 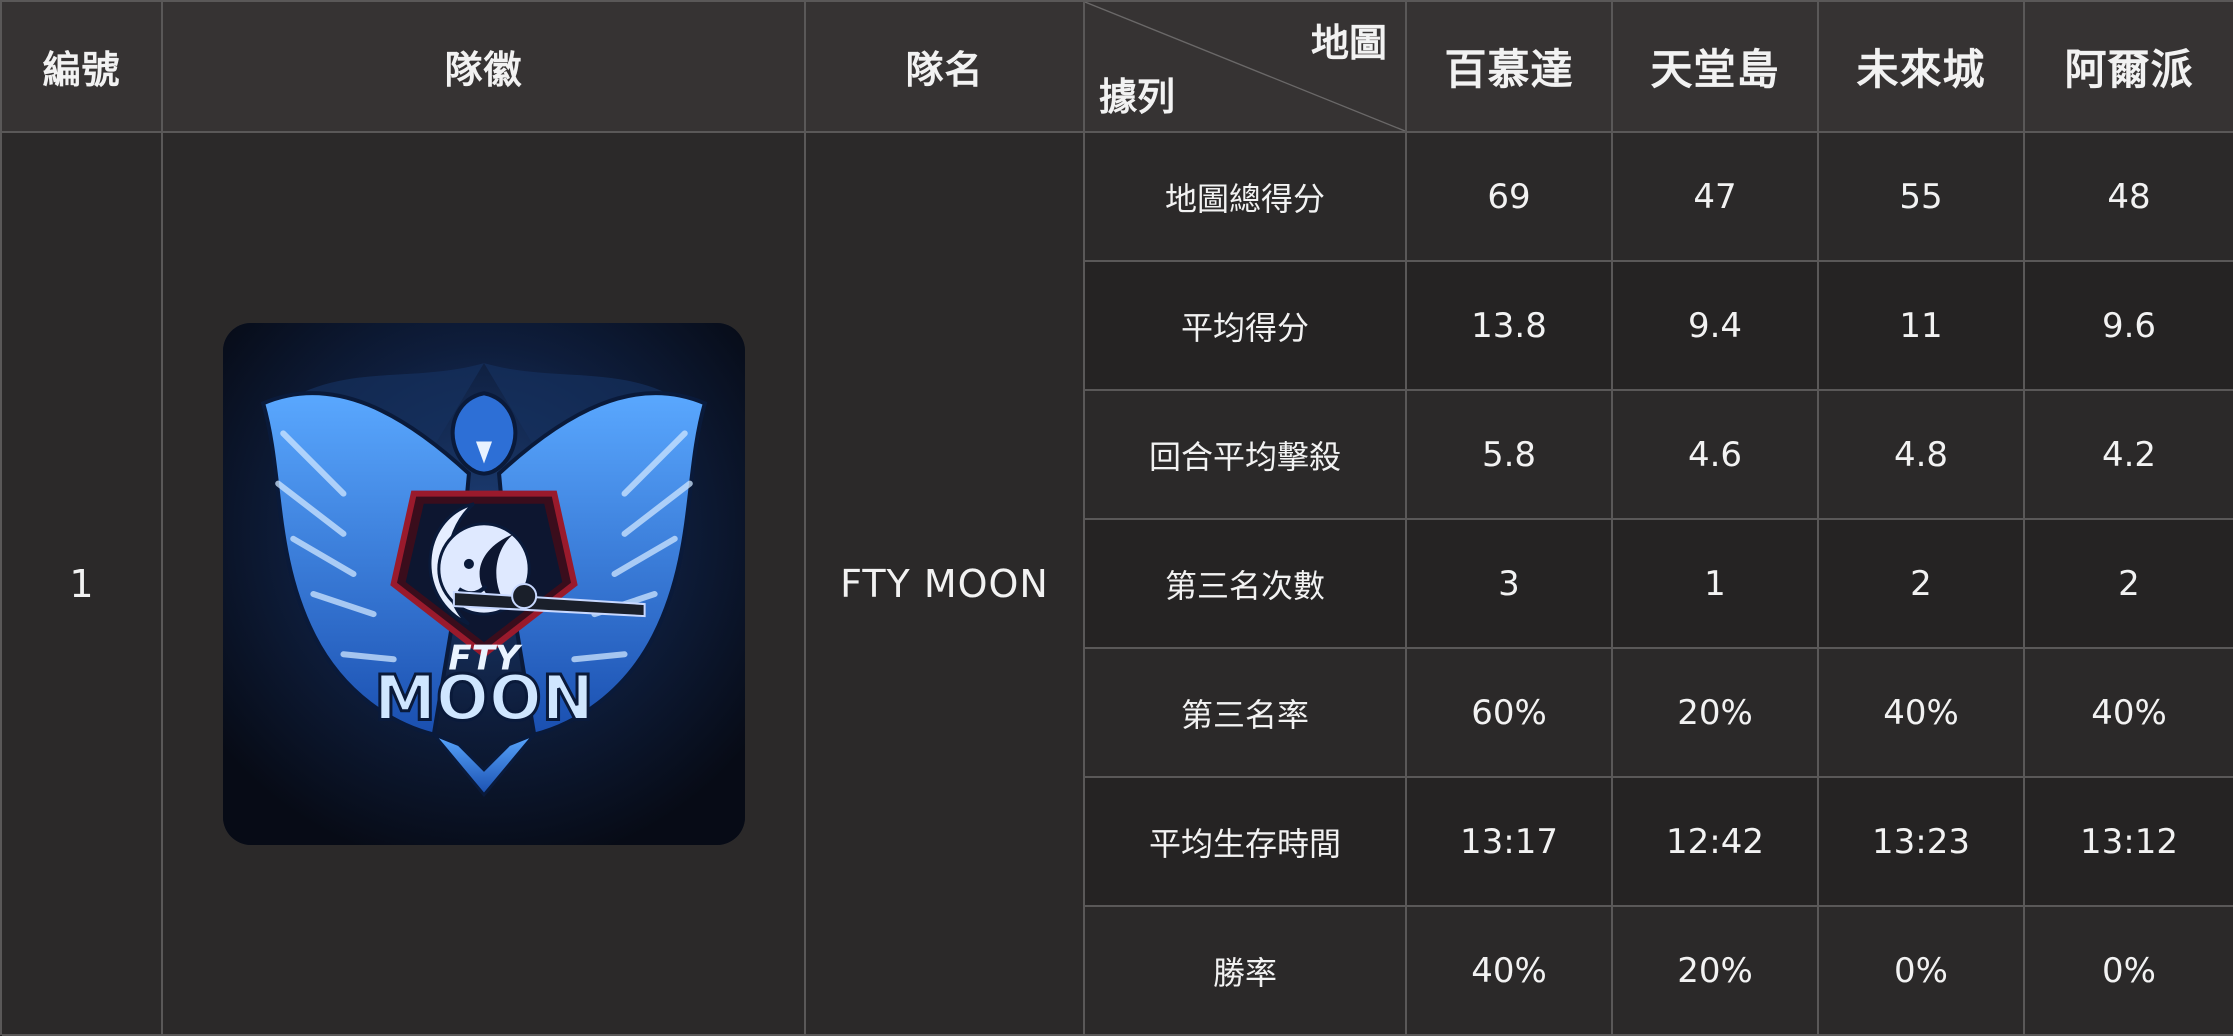 I want to click on stat-label-text: 勝率, so click(x=1244, y=972).